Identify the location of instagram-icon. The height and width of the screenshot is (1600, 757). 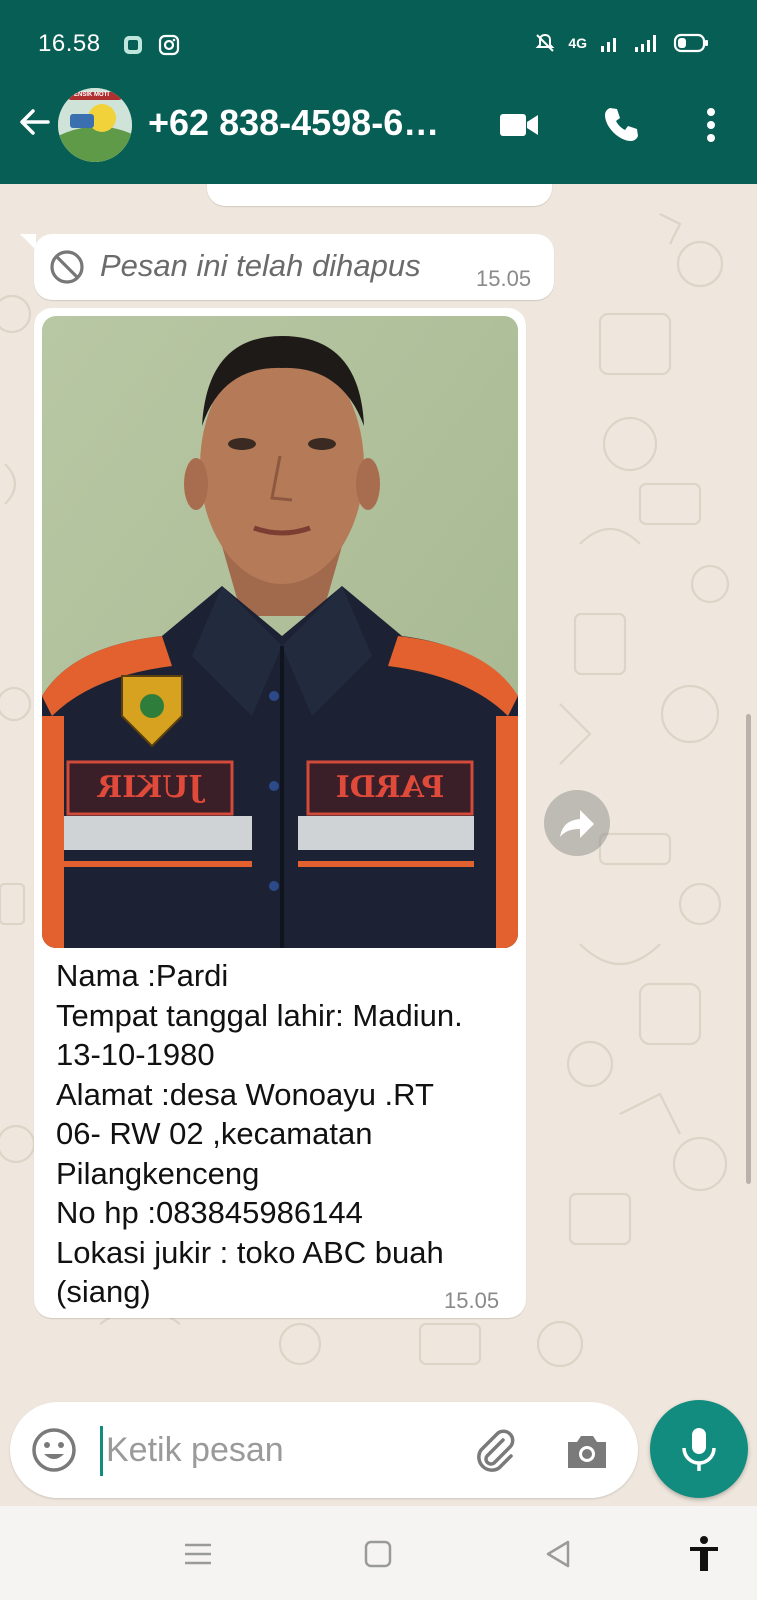
(169, 45).